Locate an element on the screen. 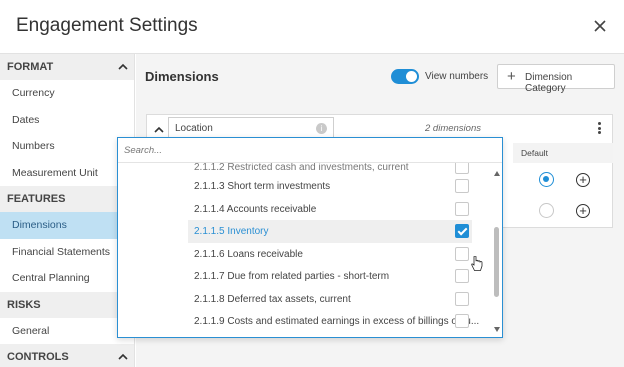  sidebar-item-numbers: Numbers is located at coordinates (67, 146).